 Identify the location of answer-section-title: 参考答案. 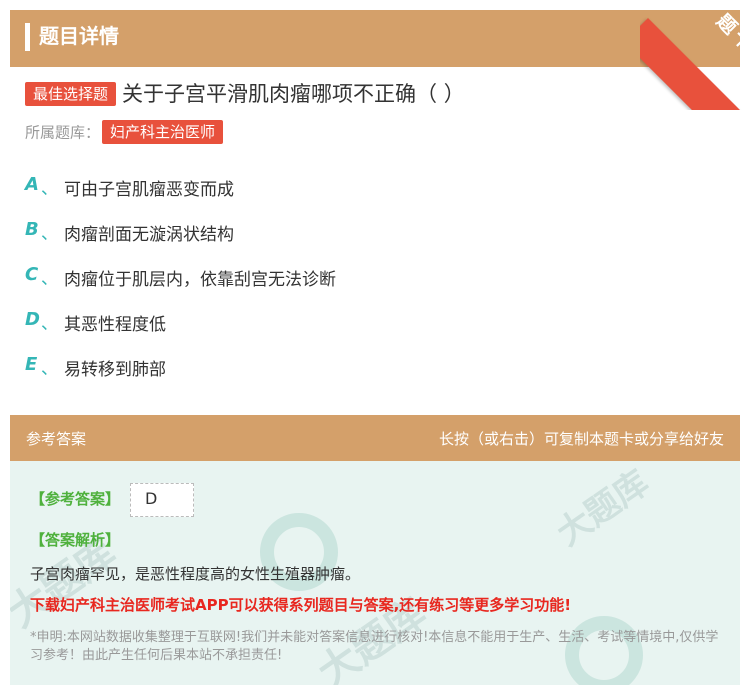
(56, 439).